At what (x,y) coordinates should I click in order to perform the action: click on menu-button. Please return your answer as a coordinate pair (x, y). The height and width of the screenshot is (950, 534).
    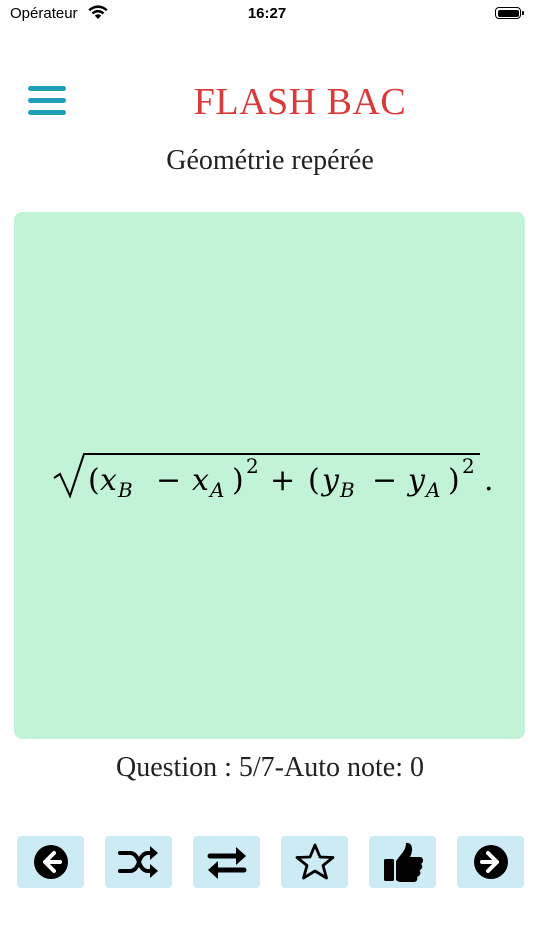
    Looking at the image, I should click on (47, 101).